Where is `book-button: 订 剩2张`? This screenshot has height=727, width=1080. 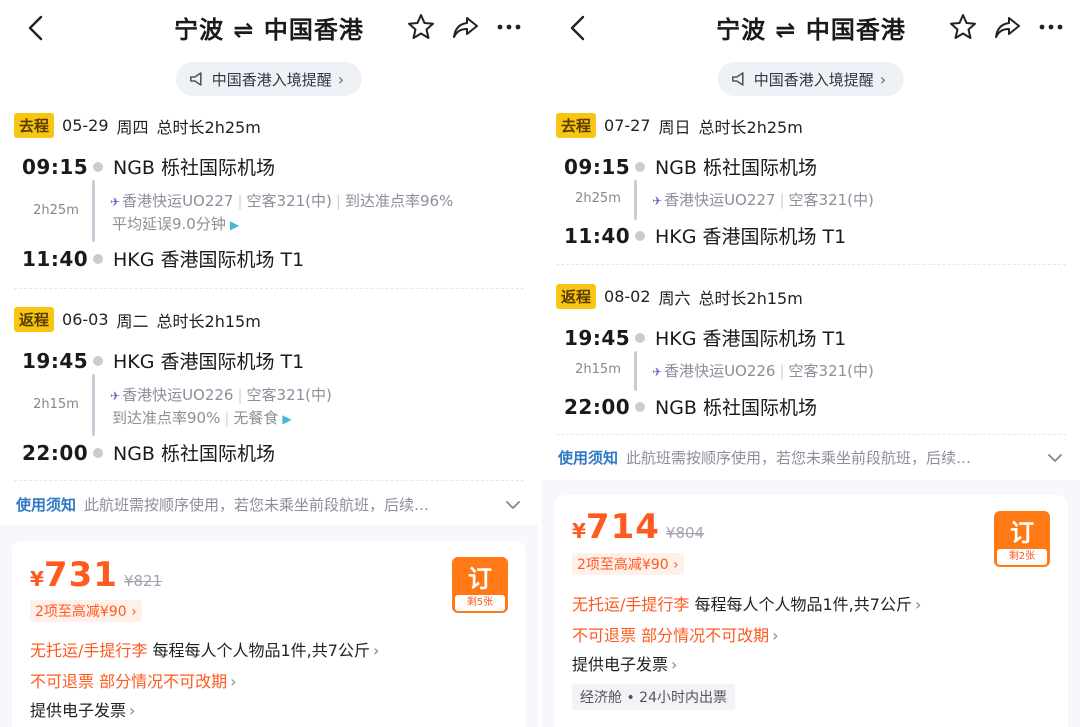 book-button: 订 剩2张 is located at coordinates (1022, 539).